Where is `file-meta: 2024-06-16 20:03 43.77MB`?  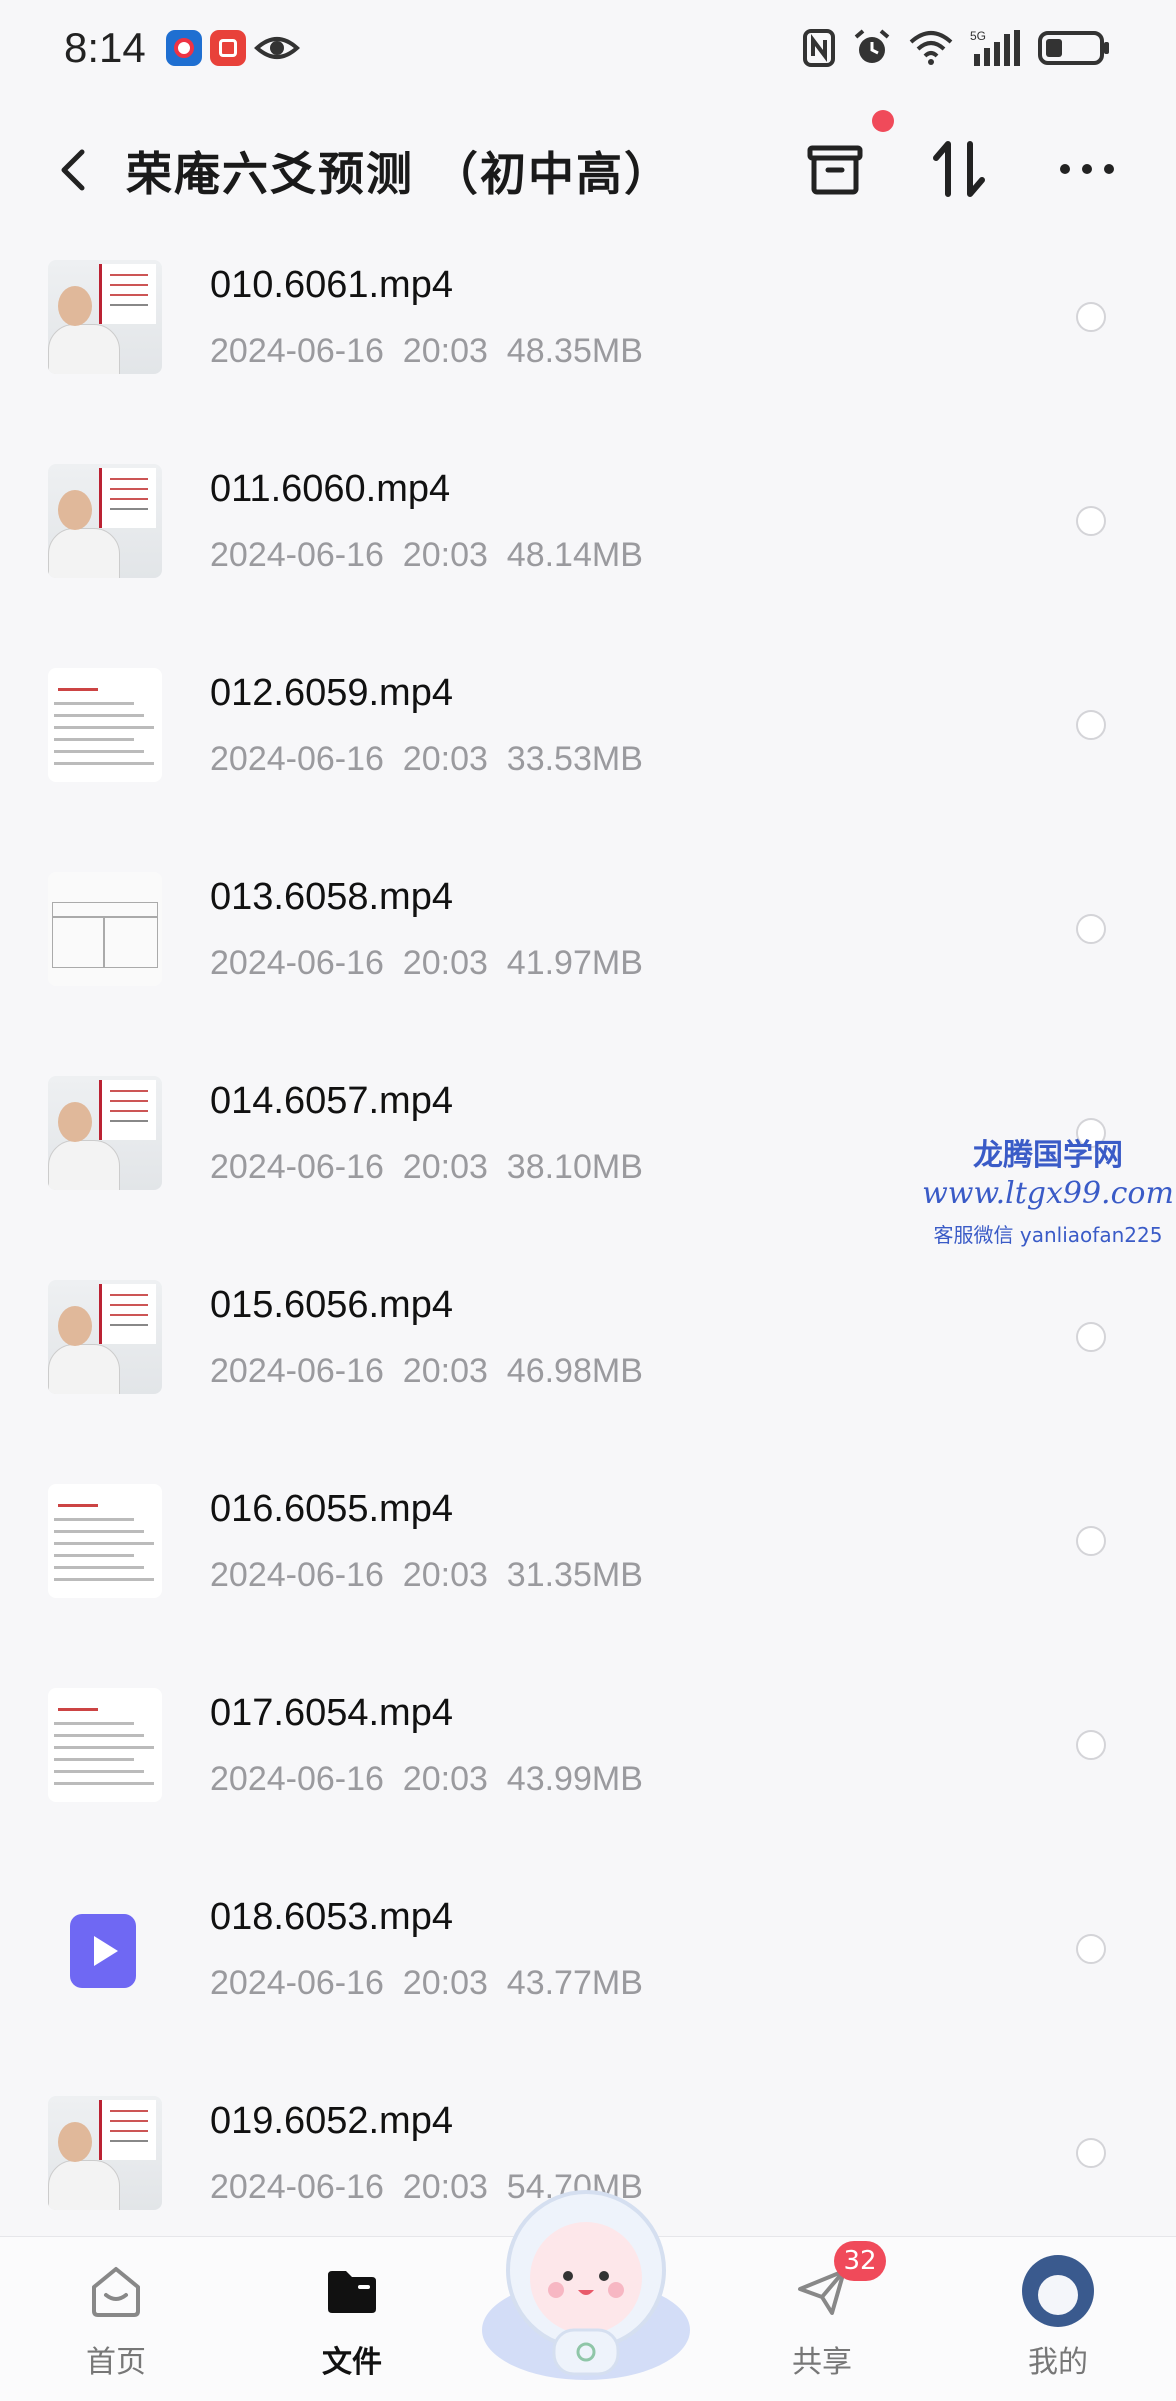
file-meta: 2024-06-16 20:03 43.77MB is located at coordinates (426, 1983).